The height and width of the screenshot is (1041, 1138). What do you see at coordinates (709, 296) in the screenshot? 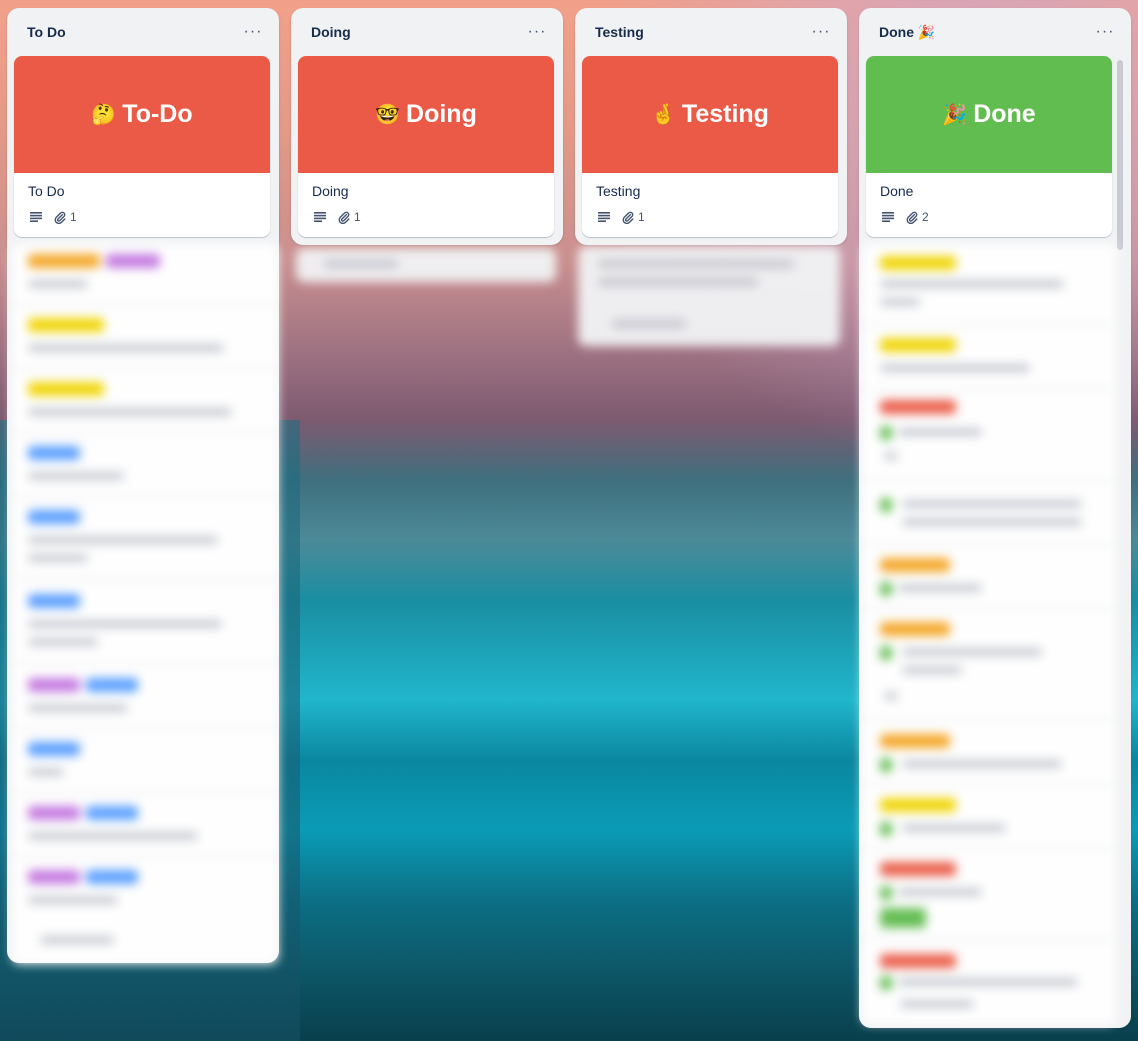
I see `blurred-cards-testing` at bounding box center [709, 296].